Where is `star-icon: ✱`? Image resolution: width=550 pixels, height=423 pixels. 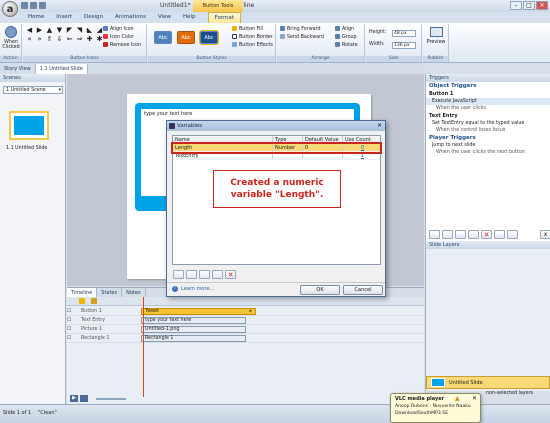 star-icon: ✱ is located at coordinates (99, 39).